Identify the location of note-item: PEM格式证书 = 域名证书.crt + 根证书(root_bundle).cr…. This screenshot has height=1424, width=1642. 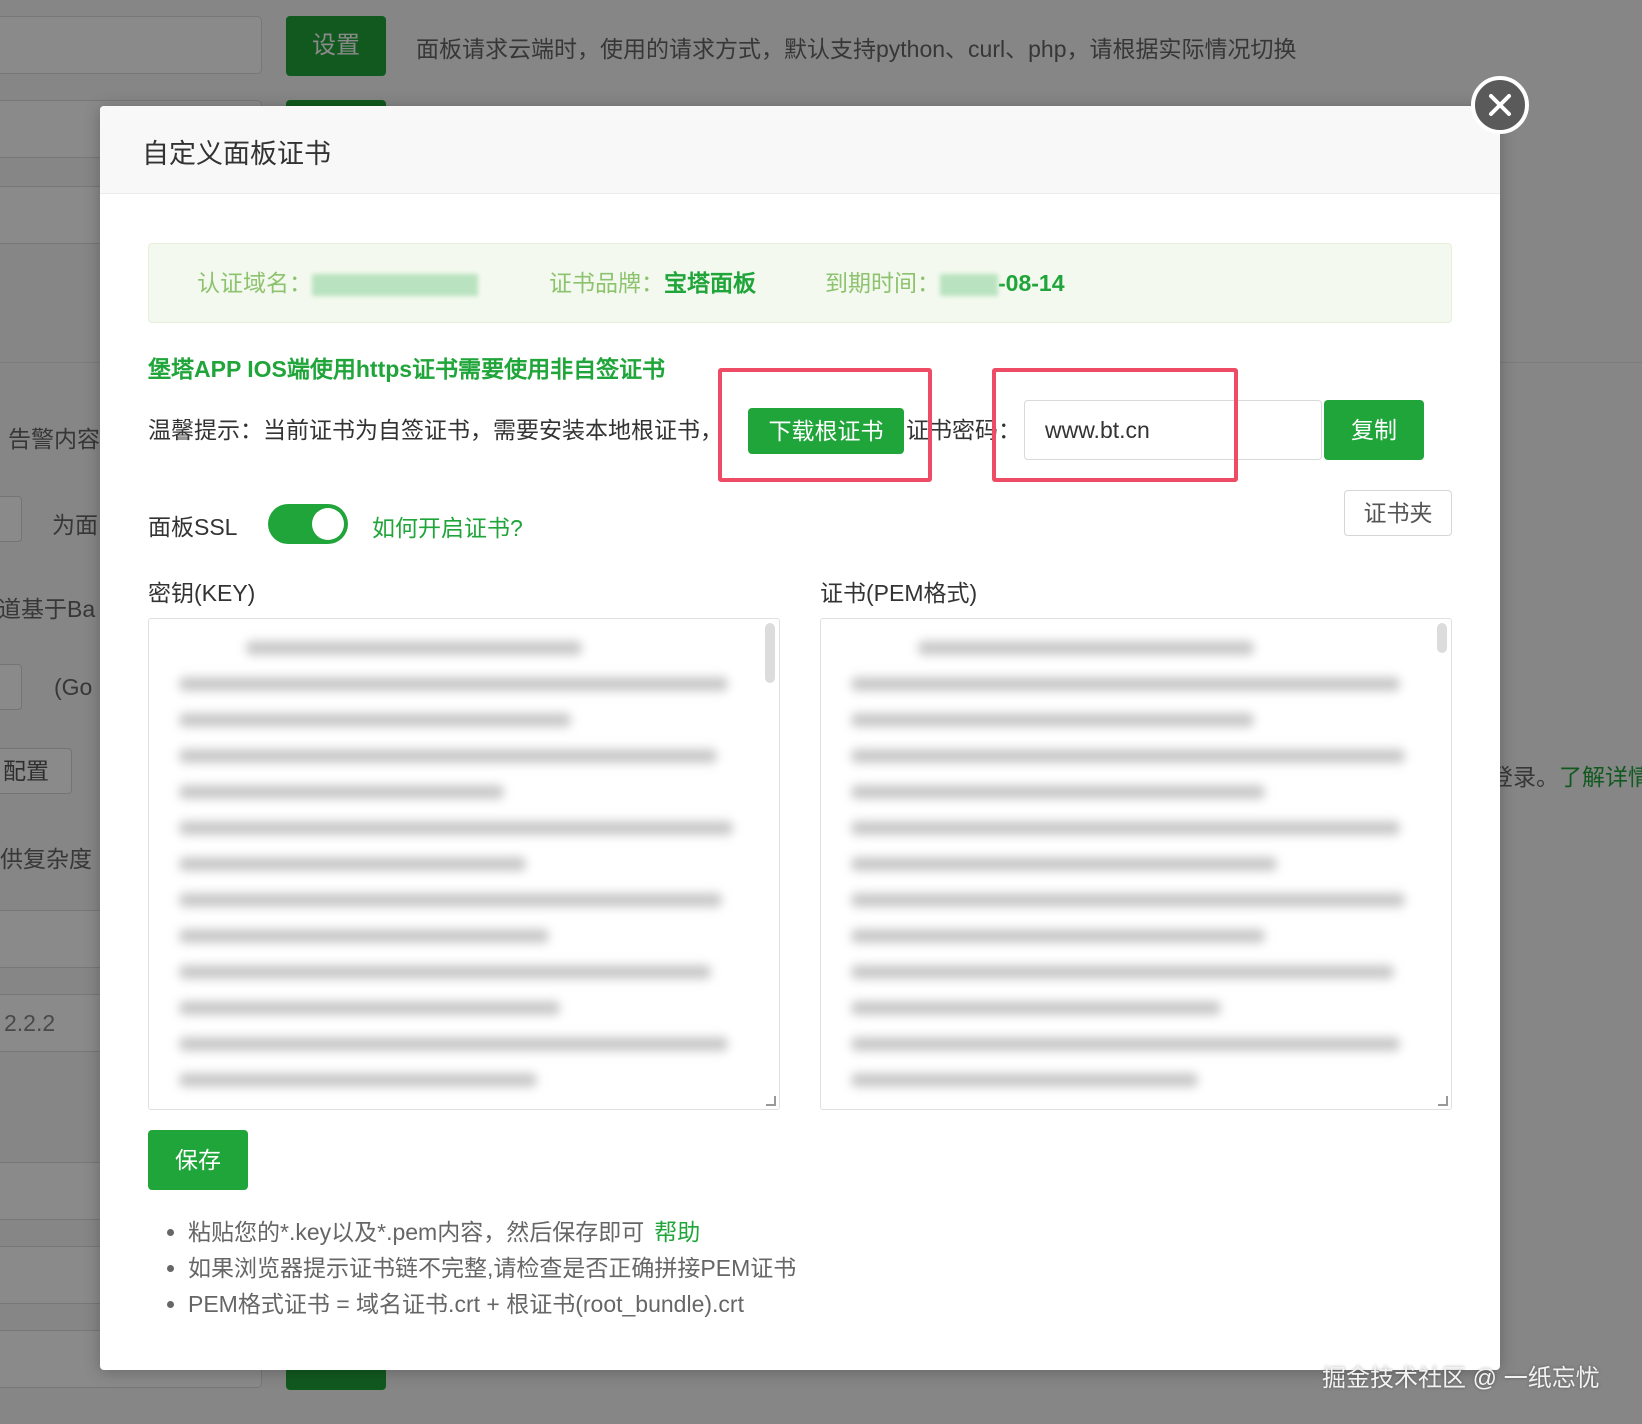
(492, 1304).